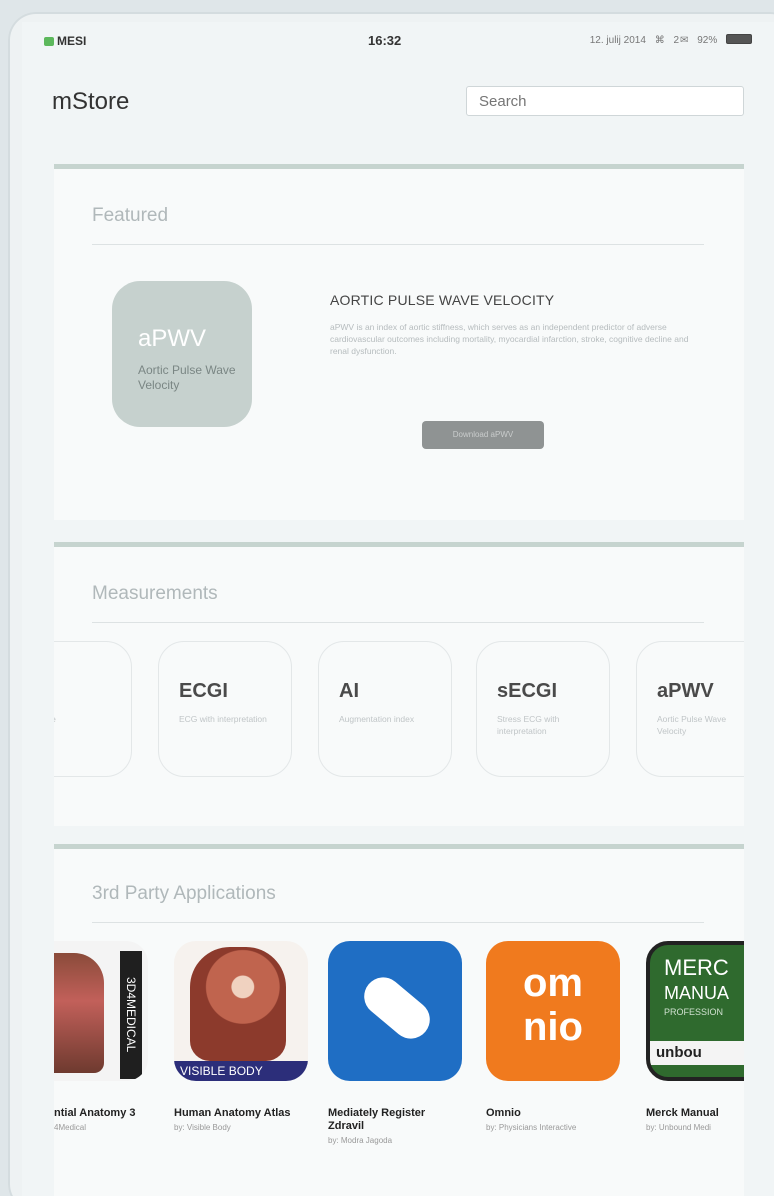  What do you see at coordinates (72, 41) in the screenshot?
I see `carrier-label: MESI` at bounding box center [72, 41].